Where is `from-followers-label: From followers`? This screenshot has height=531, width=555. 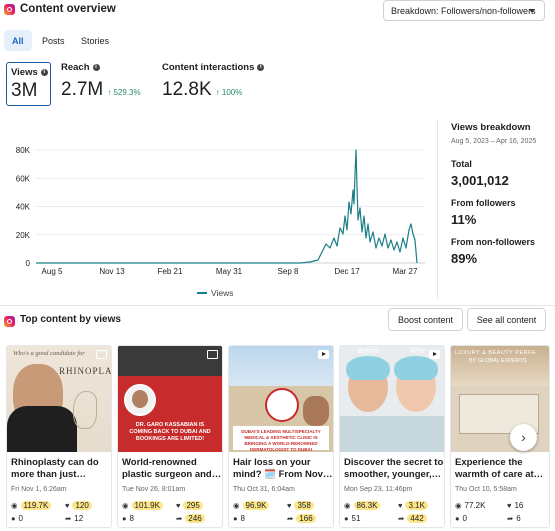 from-followers-label: From followers is located at coordinates (483, 203).